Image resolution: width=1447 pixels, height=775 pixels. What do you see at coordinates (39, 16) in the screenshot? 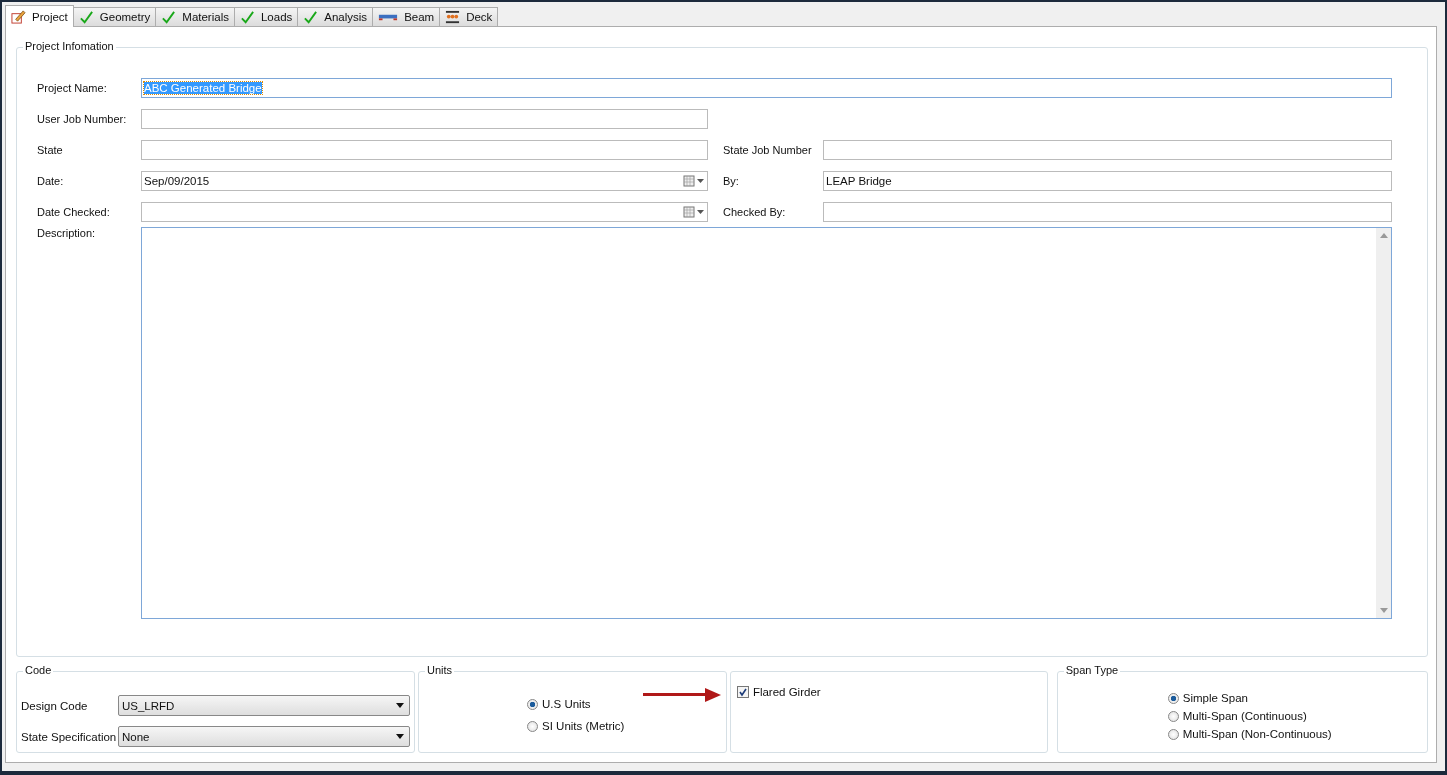
I see `tab: Project` at bounding box center [39, 16].